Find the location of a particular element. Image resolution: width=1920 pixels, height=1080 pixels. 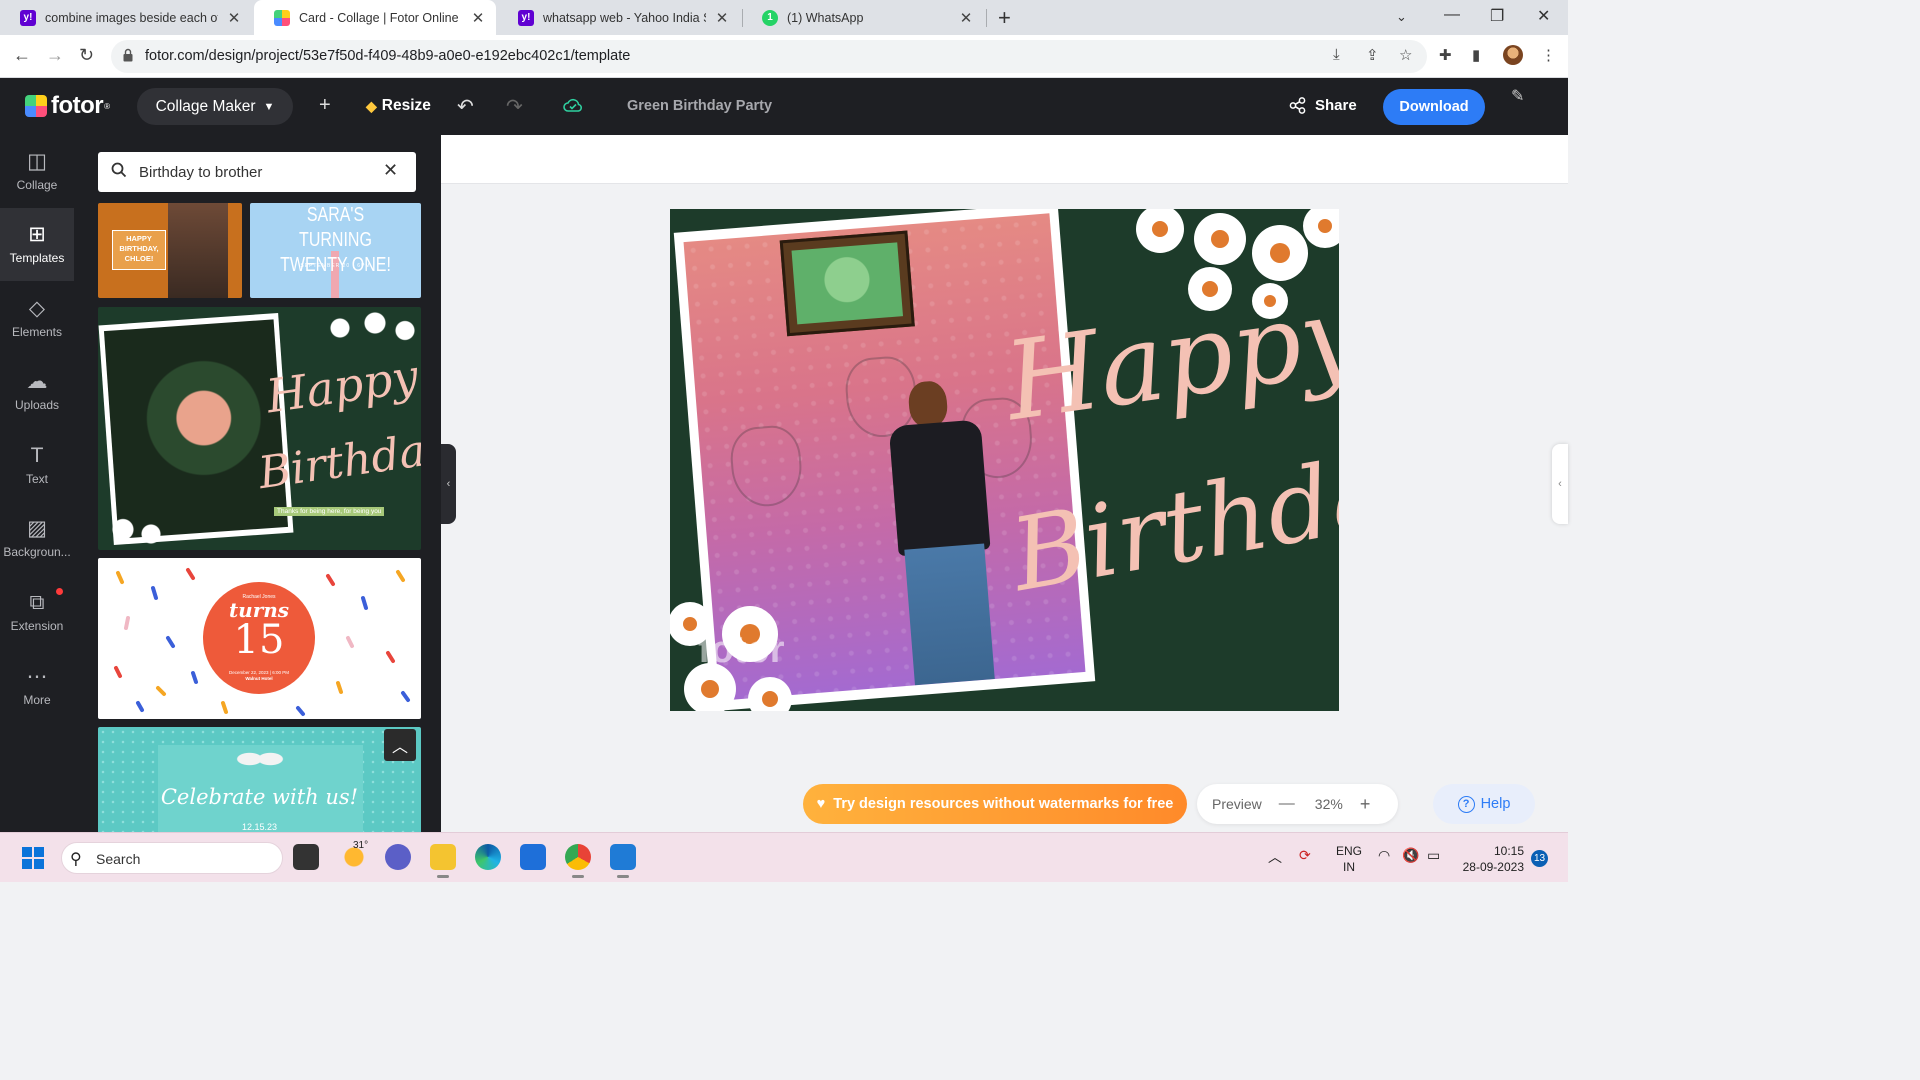

install-icon: ⤓ is located at coordinates (1336, 54).